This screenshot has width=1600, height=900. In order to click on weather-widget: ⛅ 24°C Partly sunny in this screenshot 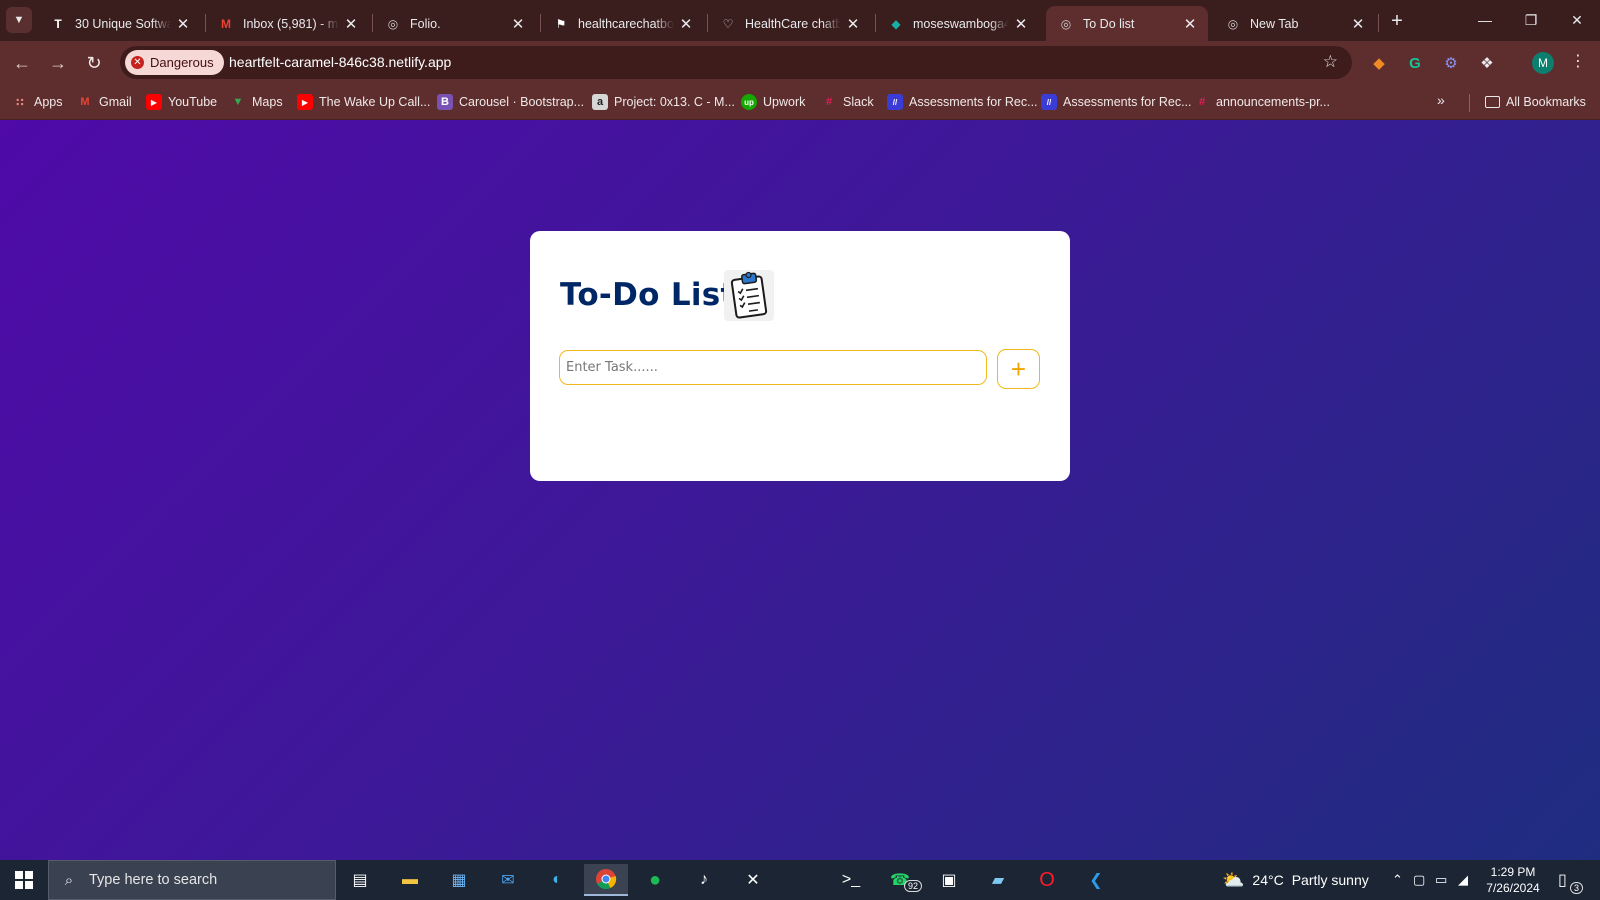, I will do `click(1295, 880)`.